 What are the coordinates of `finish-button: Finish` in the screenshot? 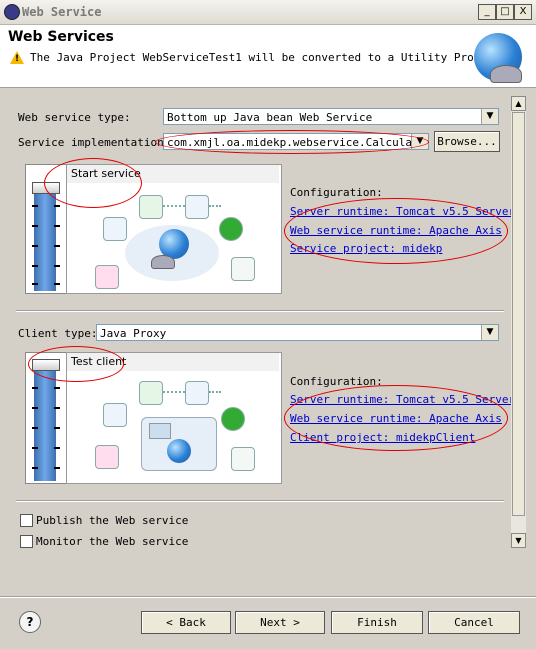 It's located at (377, 622).